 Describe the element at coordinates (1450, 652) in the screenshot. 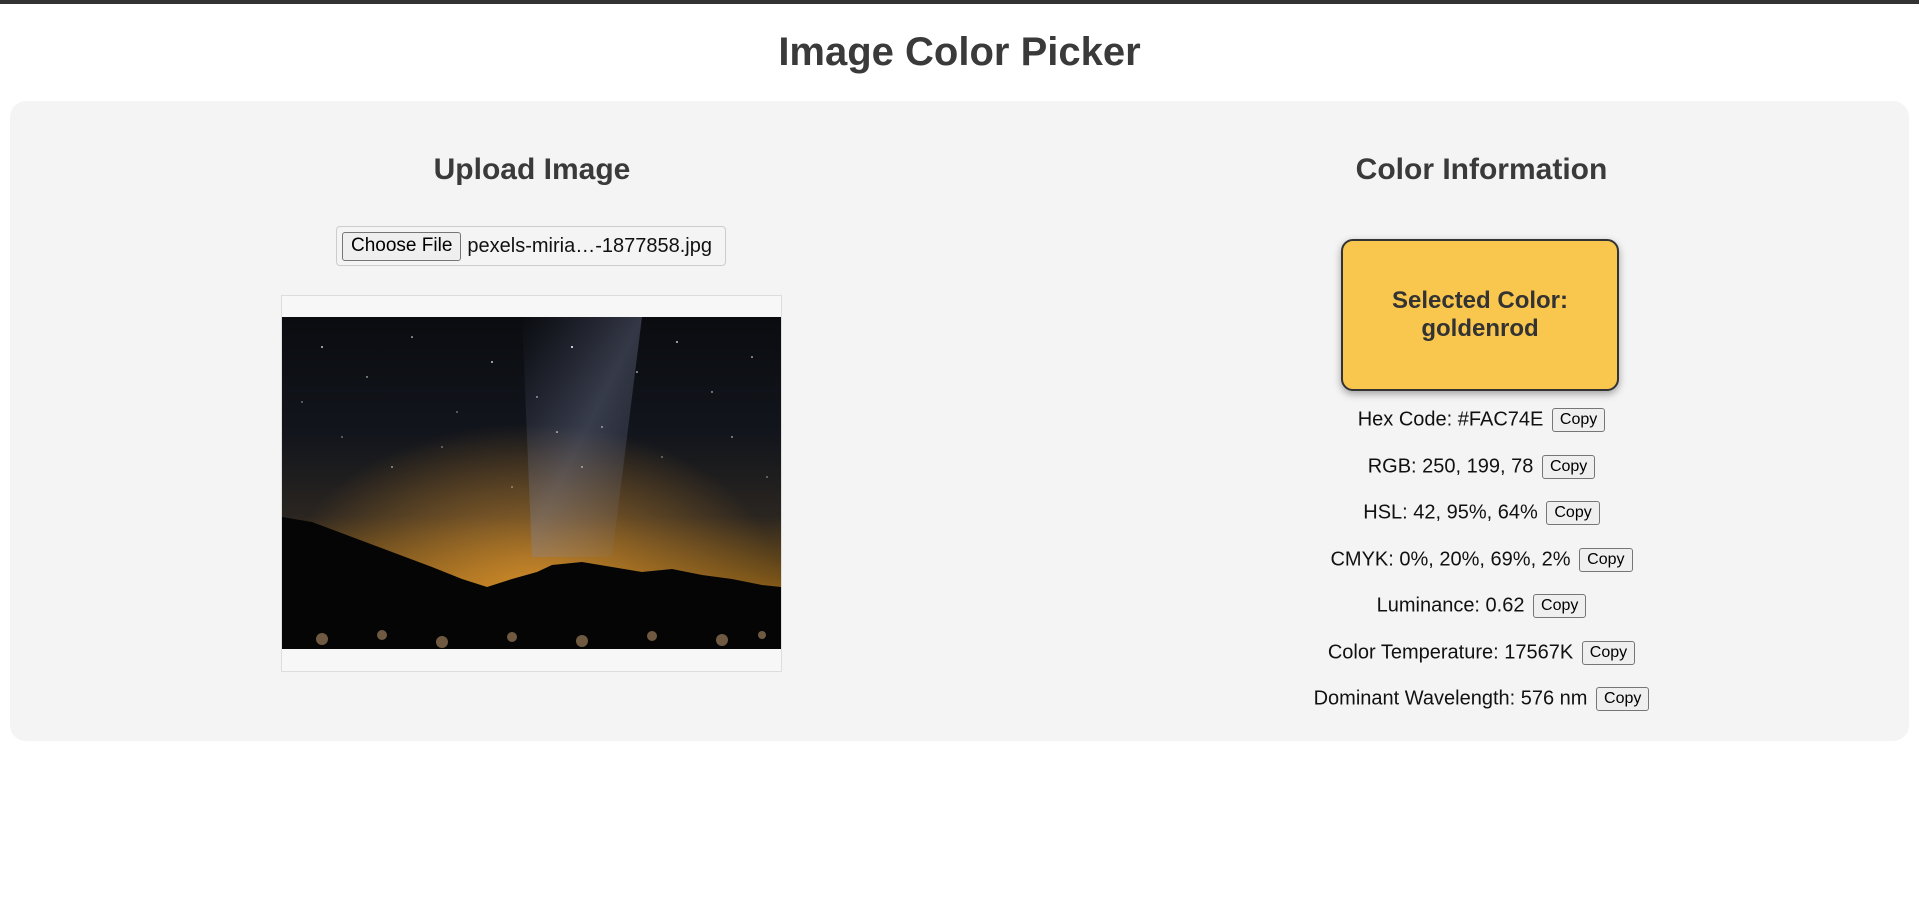

I see `temperature-value: Color Temperature: 17567K` at that location.